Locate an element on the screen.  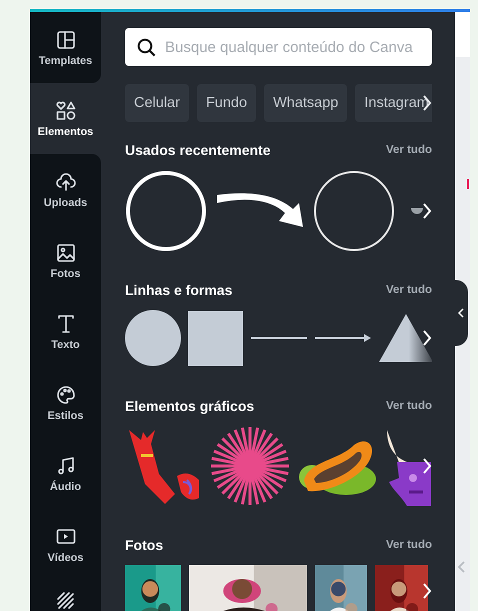
sidebar-item: Áudio is located at coordinates (65, 473).